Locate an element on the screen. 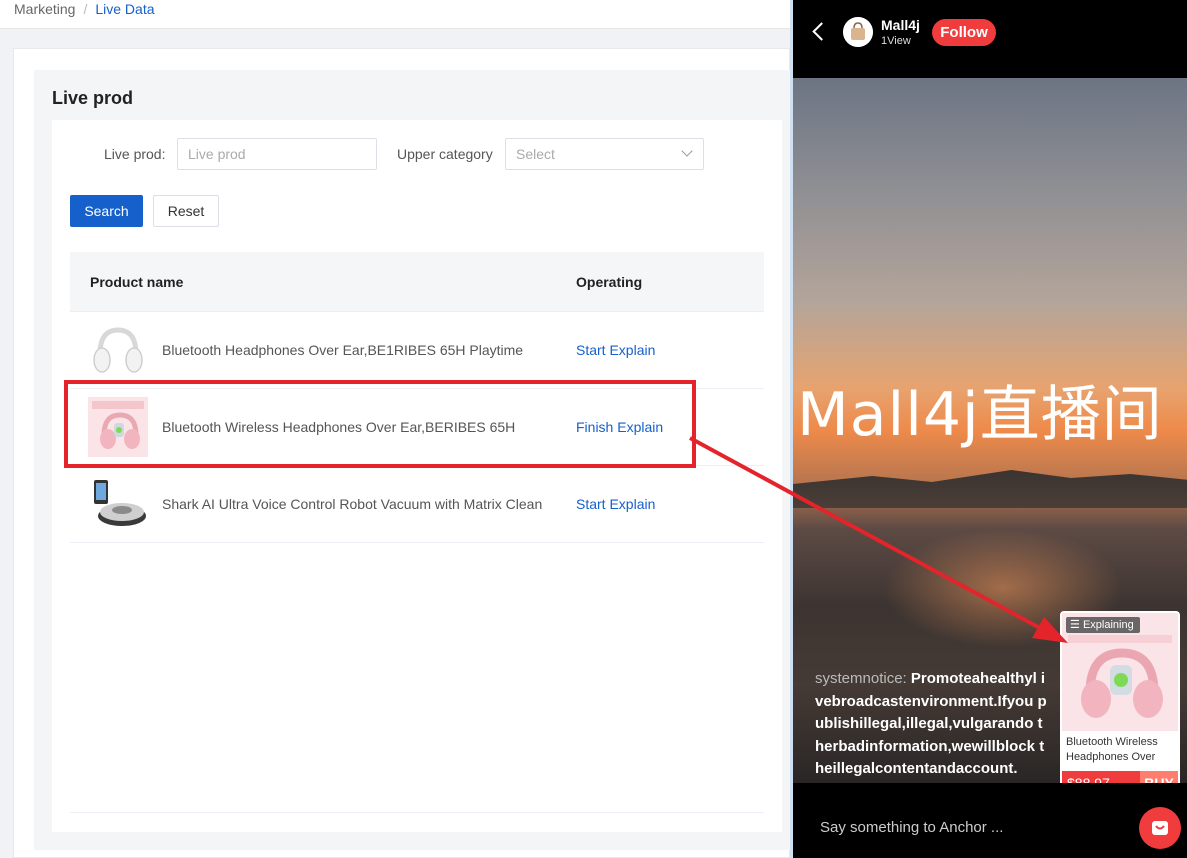  table-bottom-divider is located at coordinates (417, 812).